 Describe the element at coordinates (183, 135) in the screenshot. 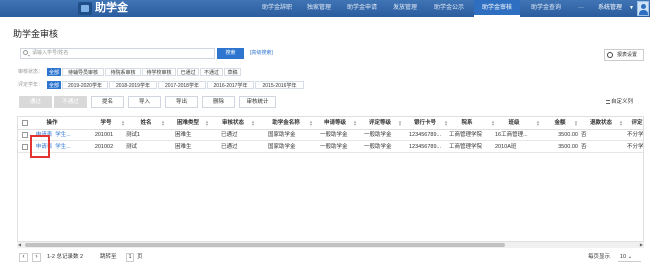

I see `cell-type: 困难生` at that location.